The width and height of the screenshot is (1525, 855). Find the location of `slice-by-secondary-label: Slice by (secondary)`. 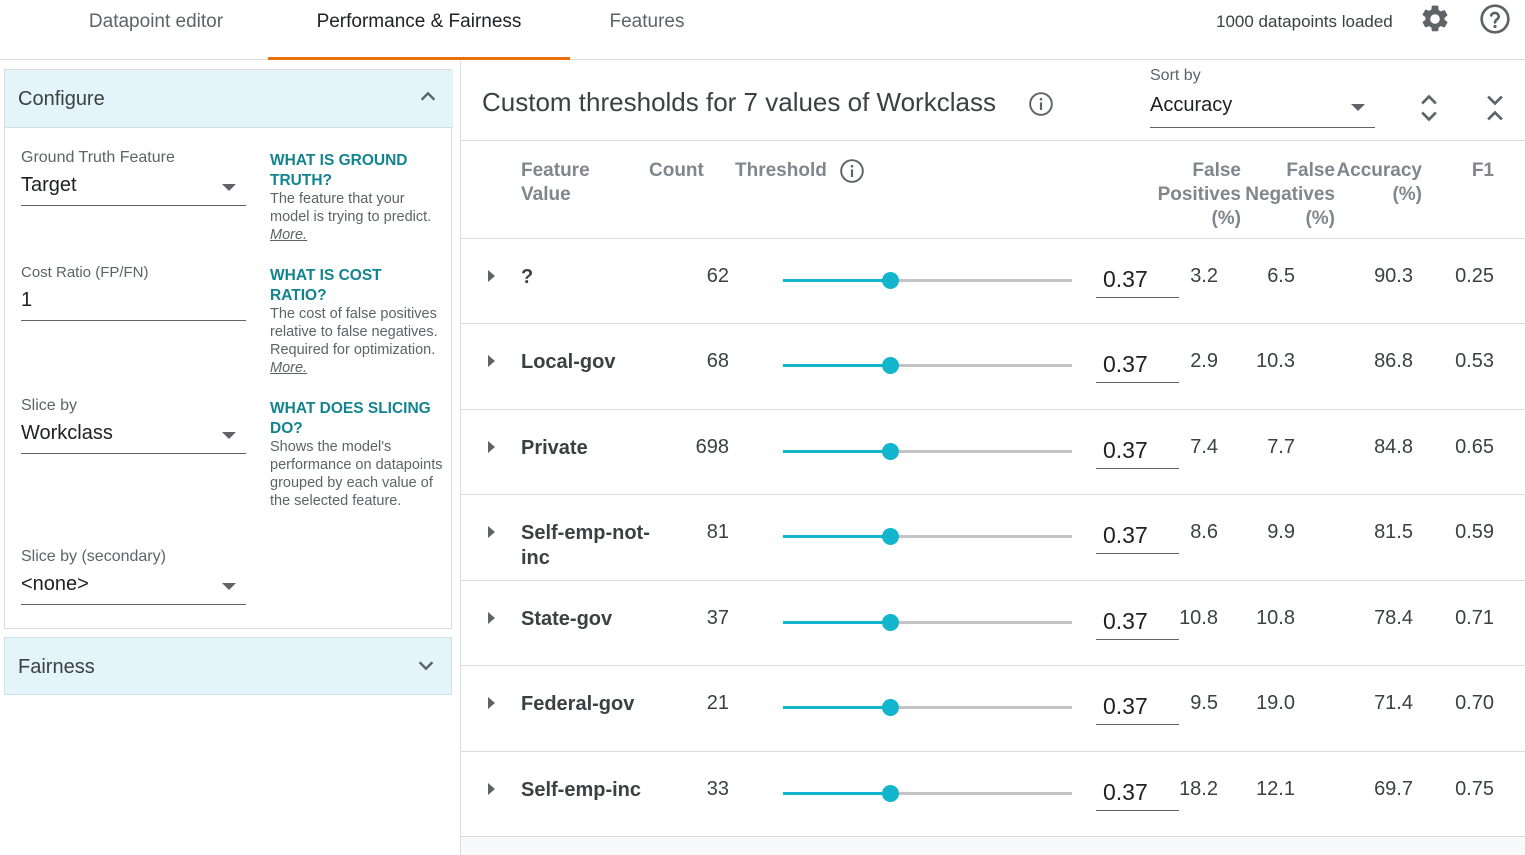

slice-by-secondary-label: Slice by (secondary) is located at coordinates (93, 556).